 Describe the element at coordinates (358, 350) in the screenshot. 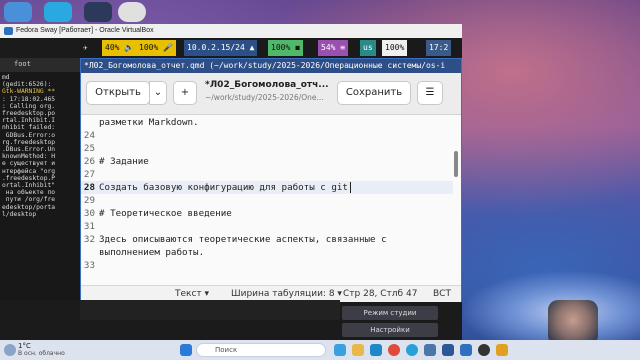

I see `explorer-icon` at that location.